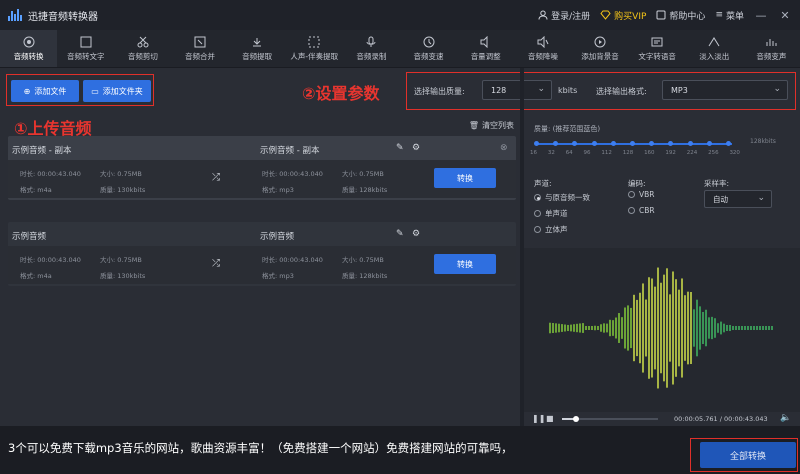 The image size is (800, 474). I want to click on encoding-option: CBR, so click(641, 210).